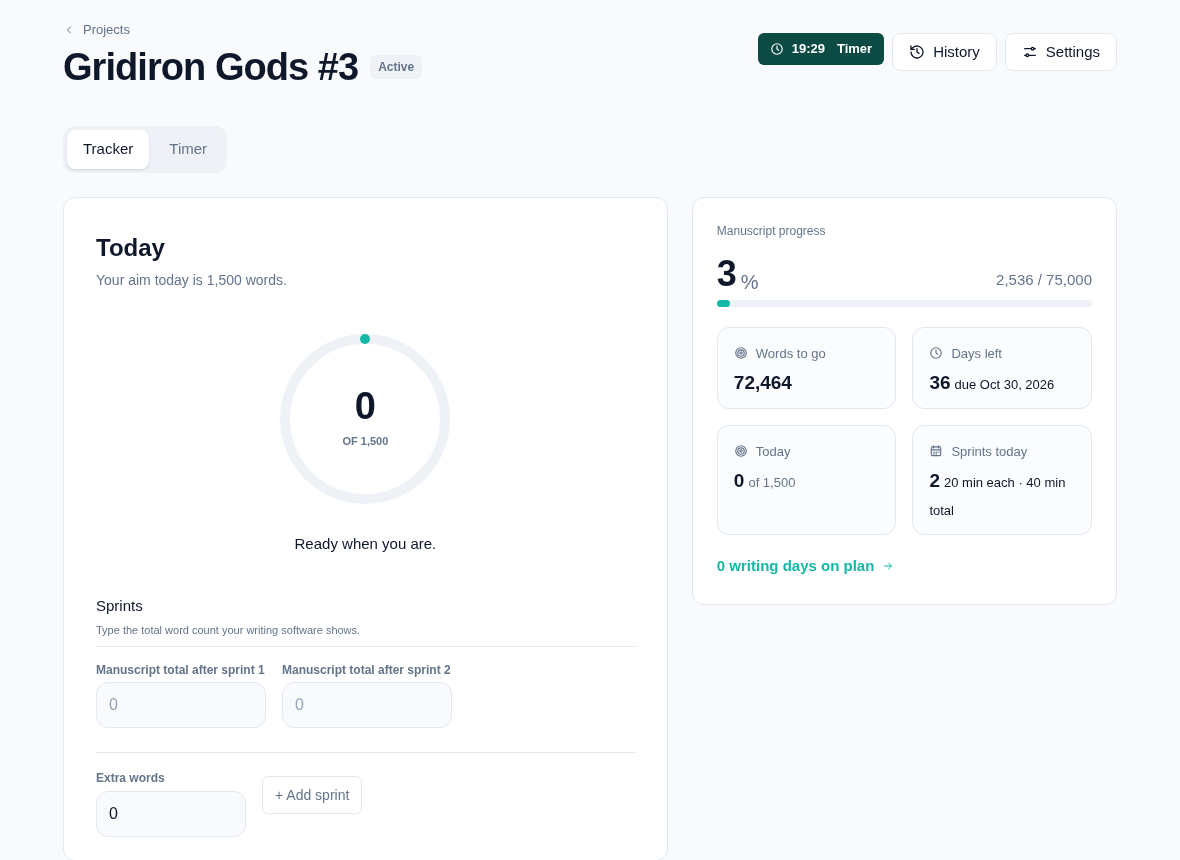  What do you see at coordinates (365, 338) in the screenshot?
I see `ring-dot` at bounding box center [365, 338].